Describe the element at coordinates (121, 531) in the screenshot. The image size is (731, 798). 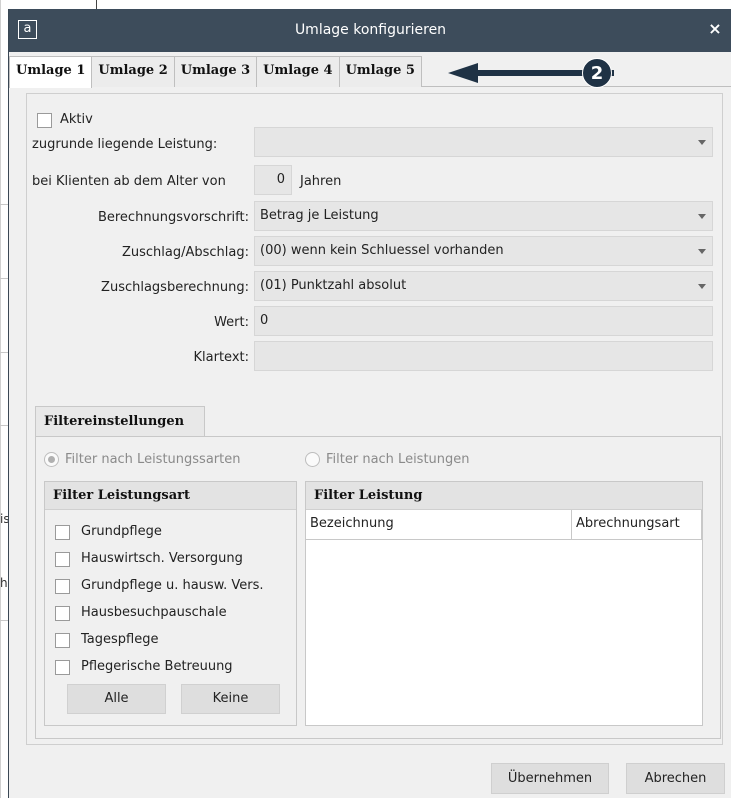
I see `list-item-label: Grundpflege` at that location.